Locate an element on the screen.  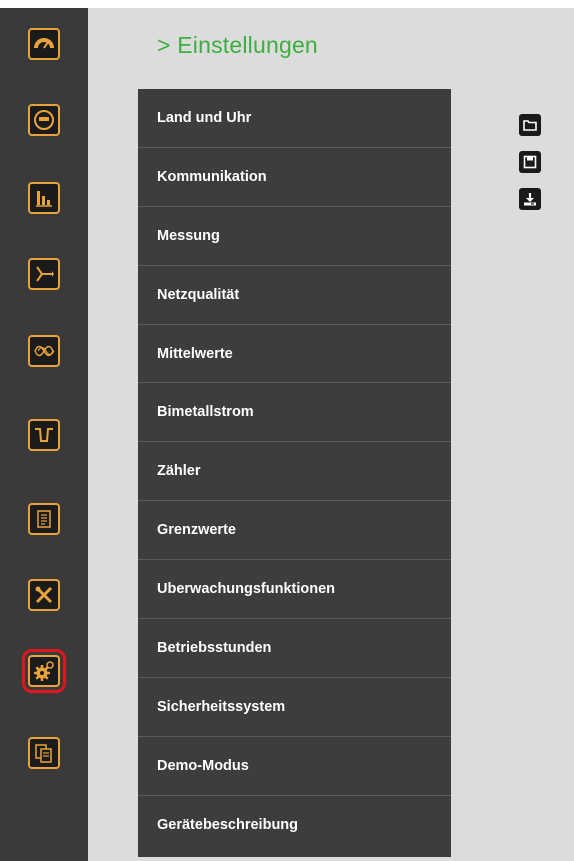
meter-icon is located at coordinates (44, 120).